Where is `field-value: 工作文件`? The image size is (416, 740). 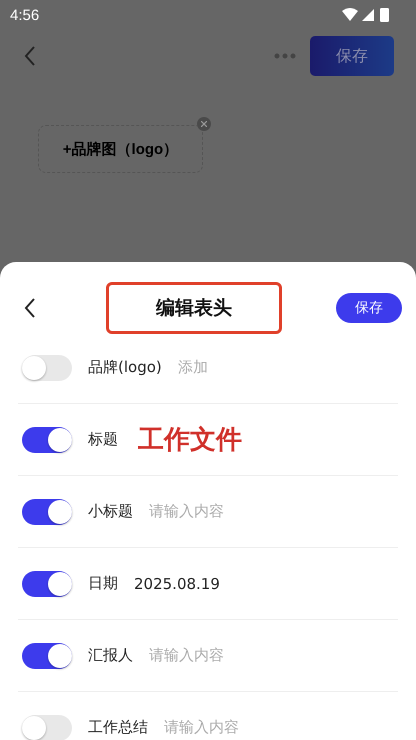
field-value: 工作文件 is located at coordinates (190, 440).